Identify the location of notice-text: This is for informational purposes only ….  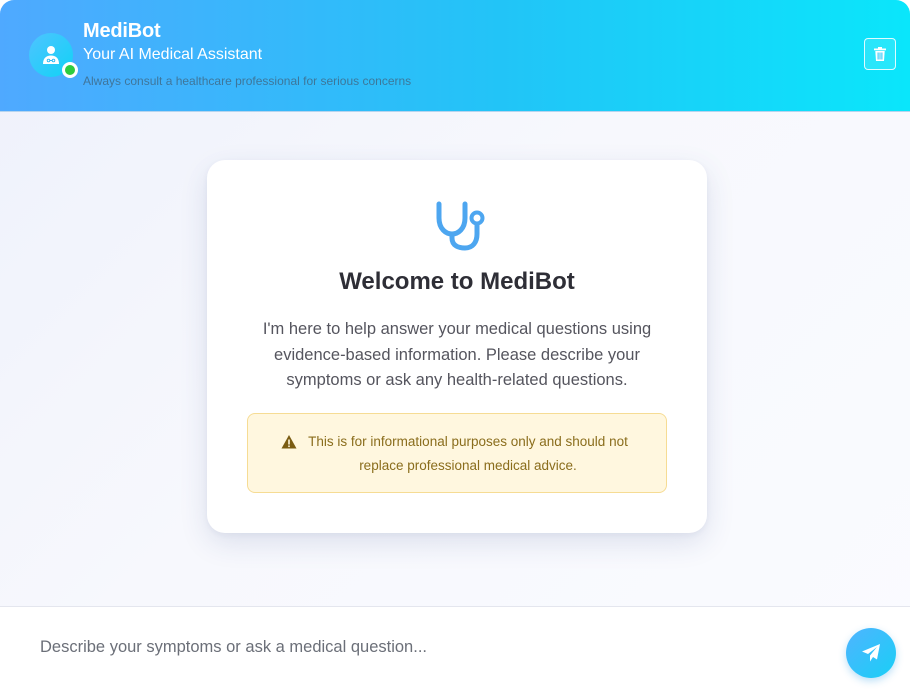
(468, 454).